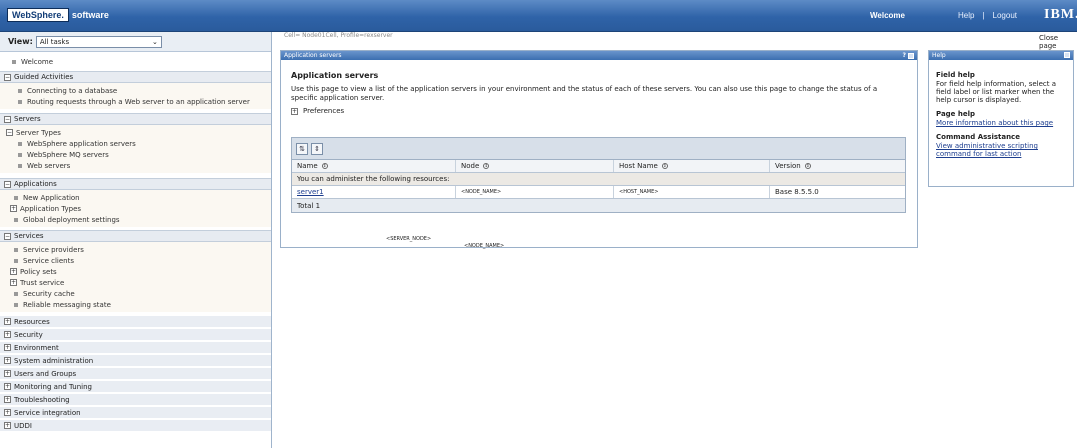 This screenshot has width=1077, height=448. Describe the element at coordinates (904, 55) in the screenshot. I see `help-icon: ?` at that location.